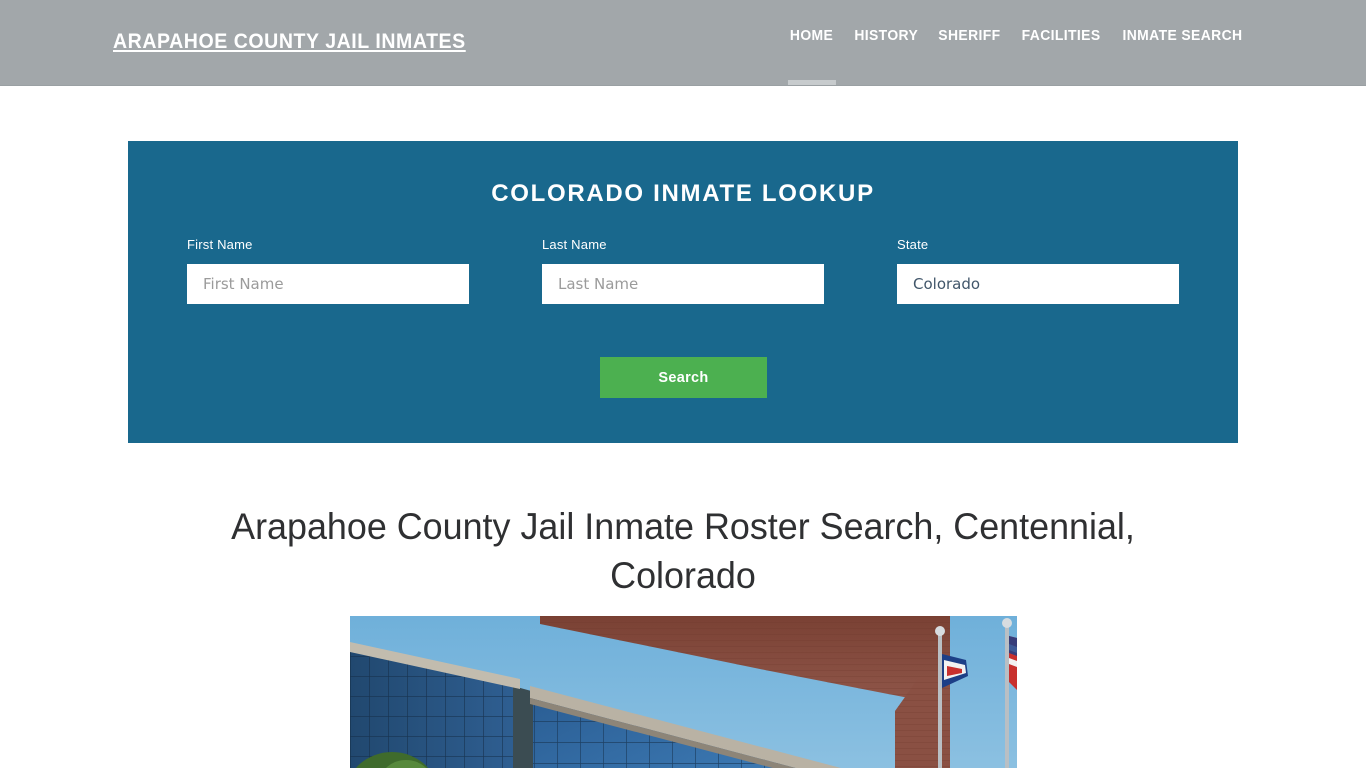 The image size is (1366, 768). What do you see at coordinates (328, 284) in the screenshot?
I see `first-name-input` at bounding box center [328, 284].